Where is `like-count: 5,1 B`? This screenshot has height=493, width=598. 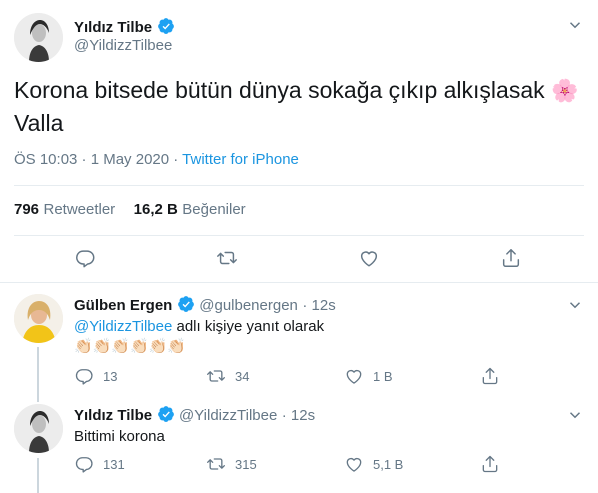
like-count: 5,1 B is located at coordinates (388, 464).